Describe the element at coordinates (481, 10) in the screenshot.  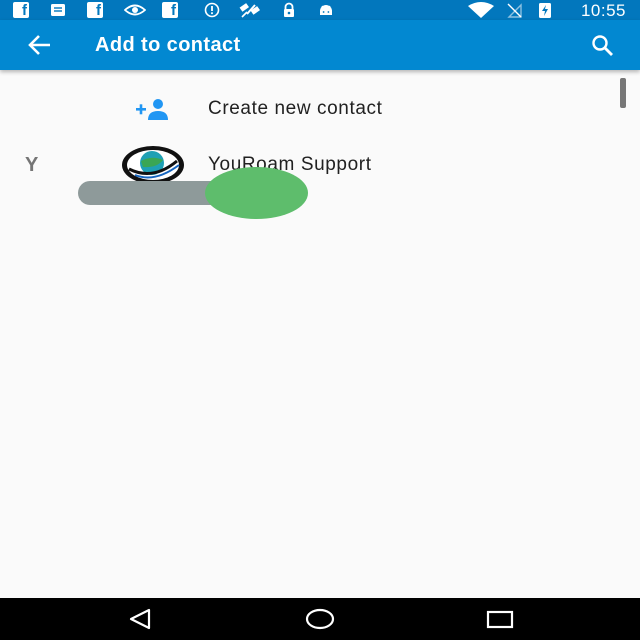
I see `wifi-icon` at that location.